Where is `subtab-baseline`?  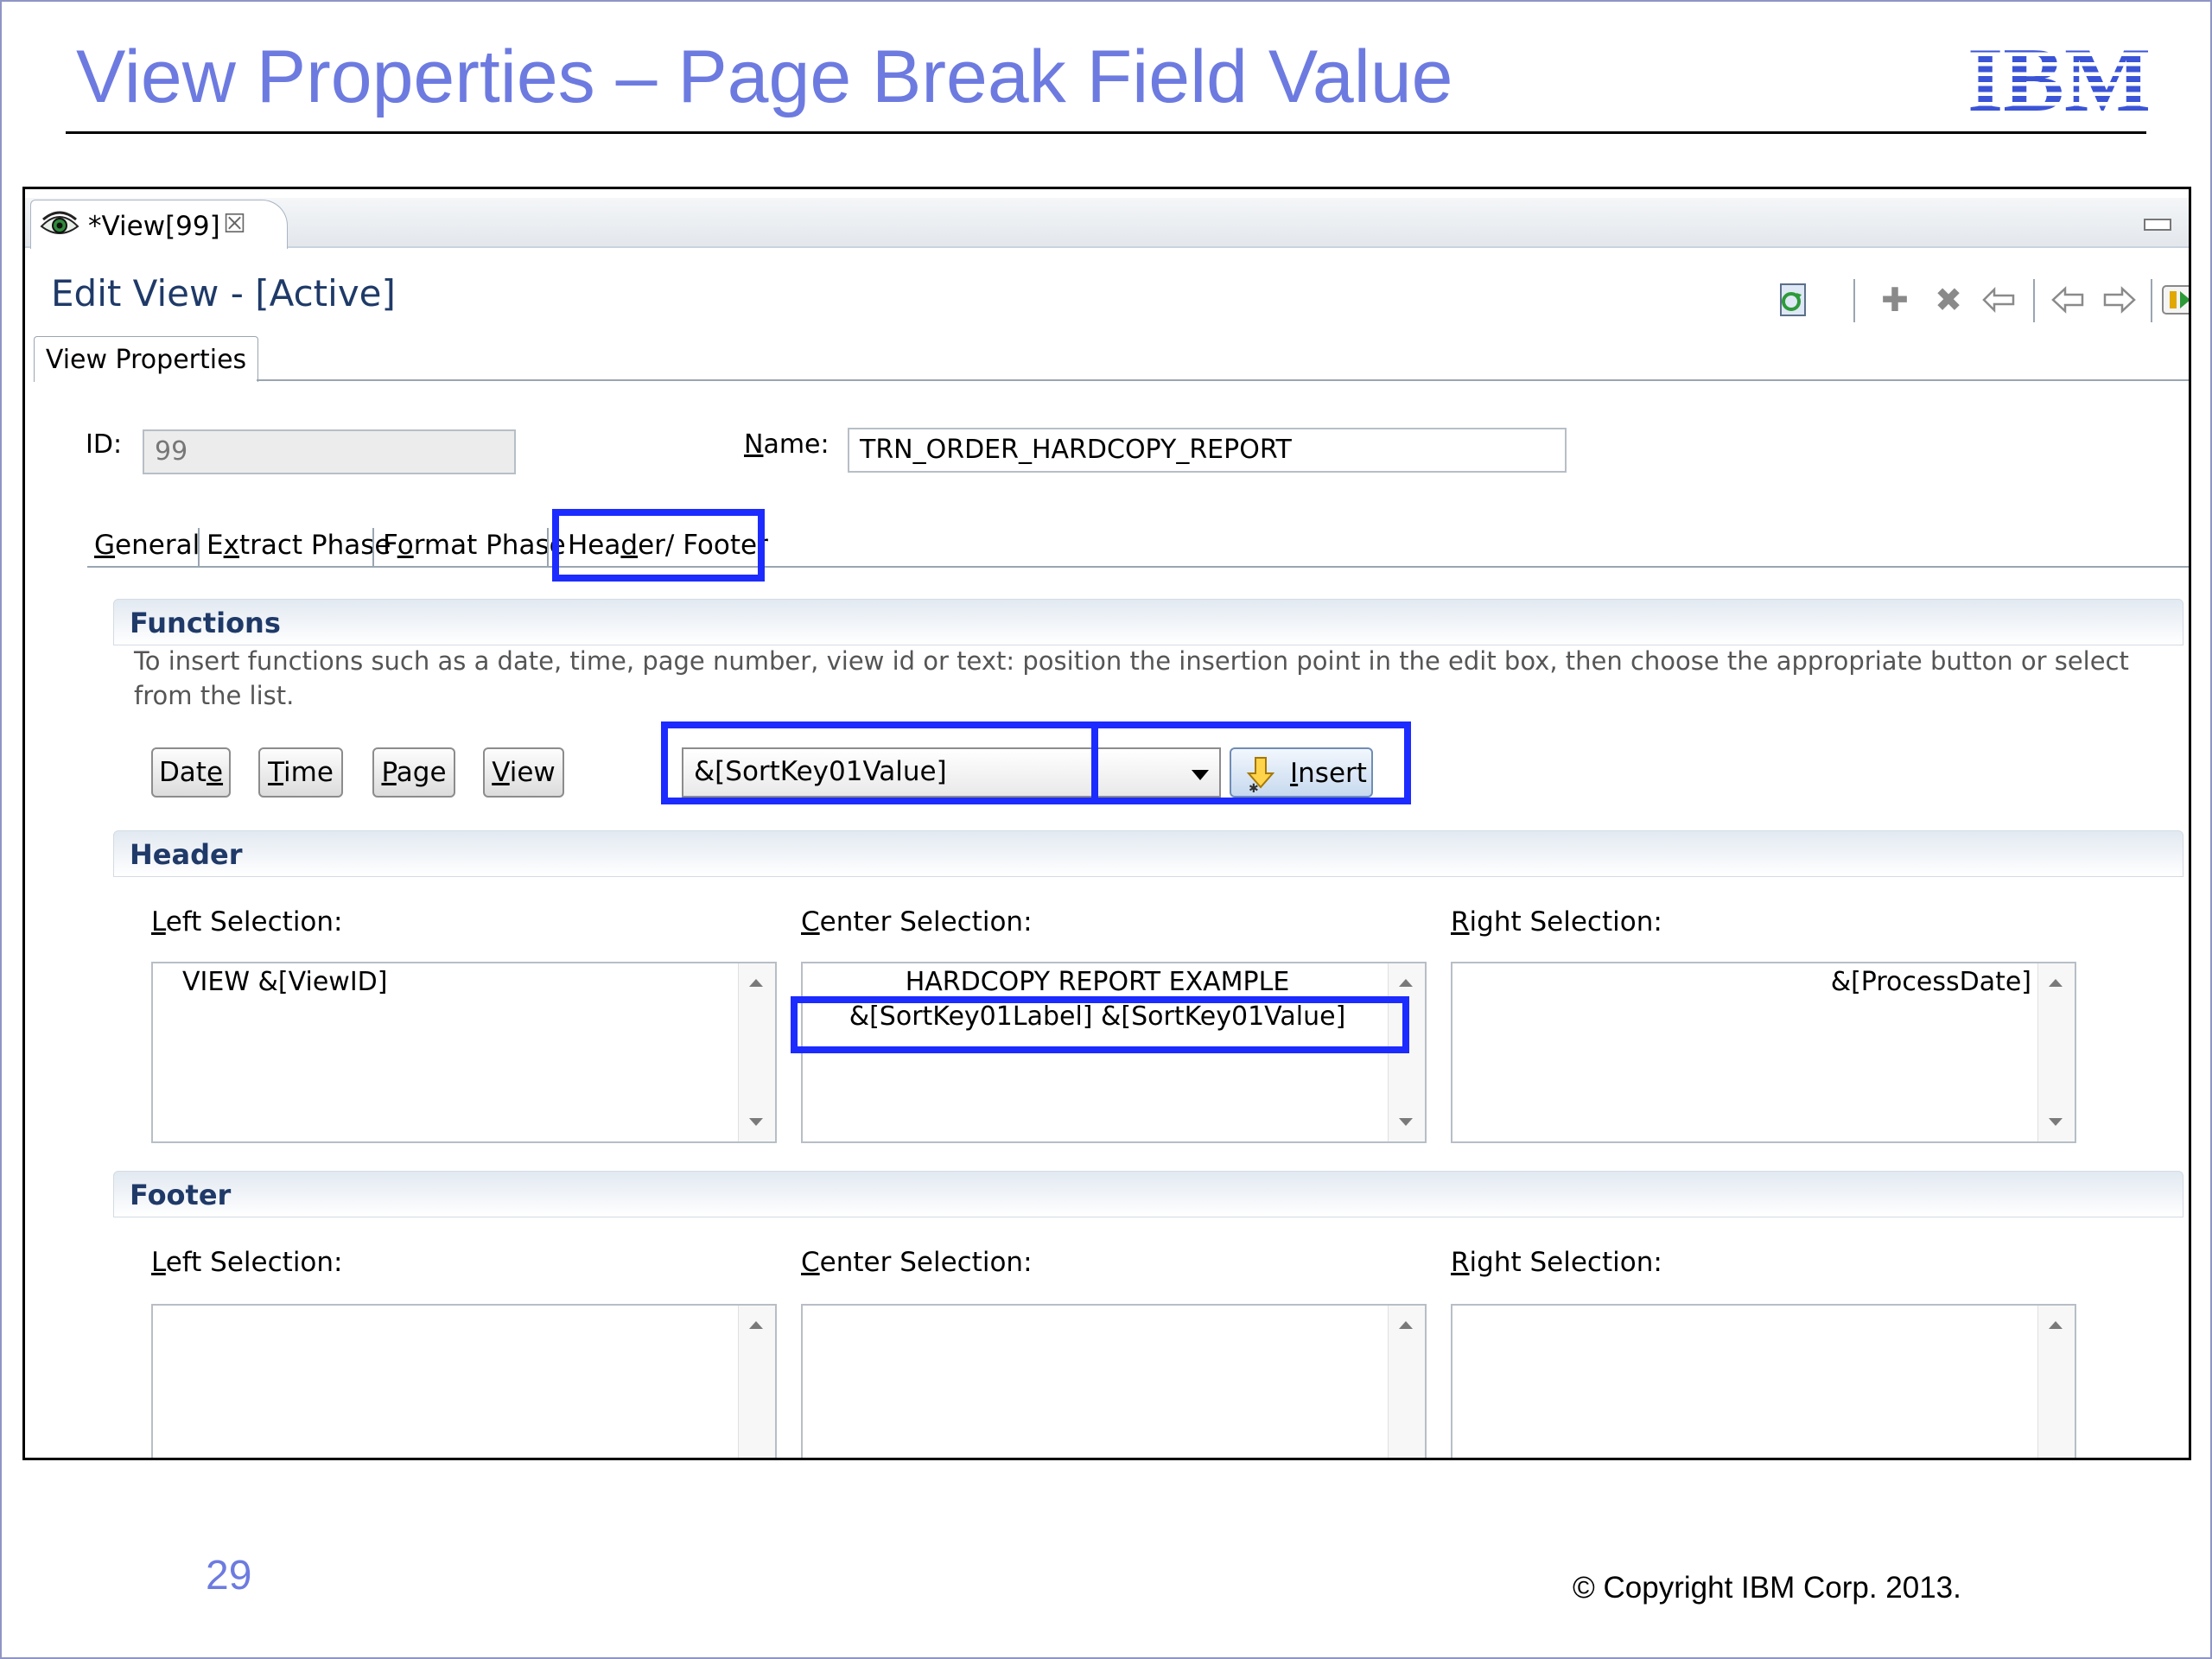 subtab-baseline is located at coordinates (1138, 567).